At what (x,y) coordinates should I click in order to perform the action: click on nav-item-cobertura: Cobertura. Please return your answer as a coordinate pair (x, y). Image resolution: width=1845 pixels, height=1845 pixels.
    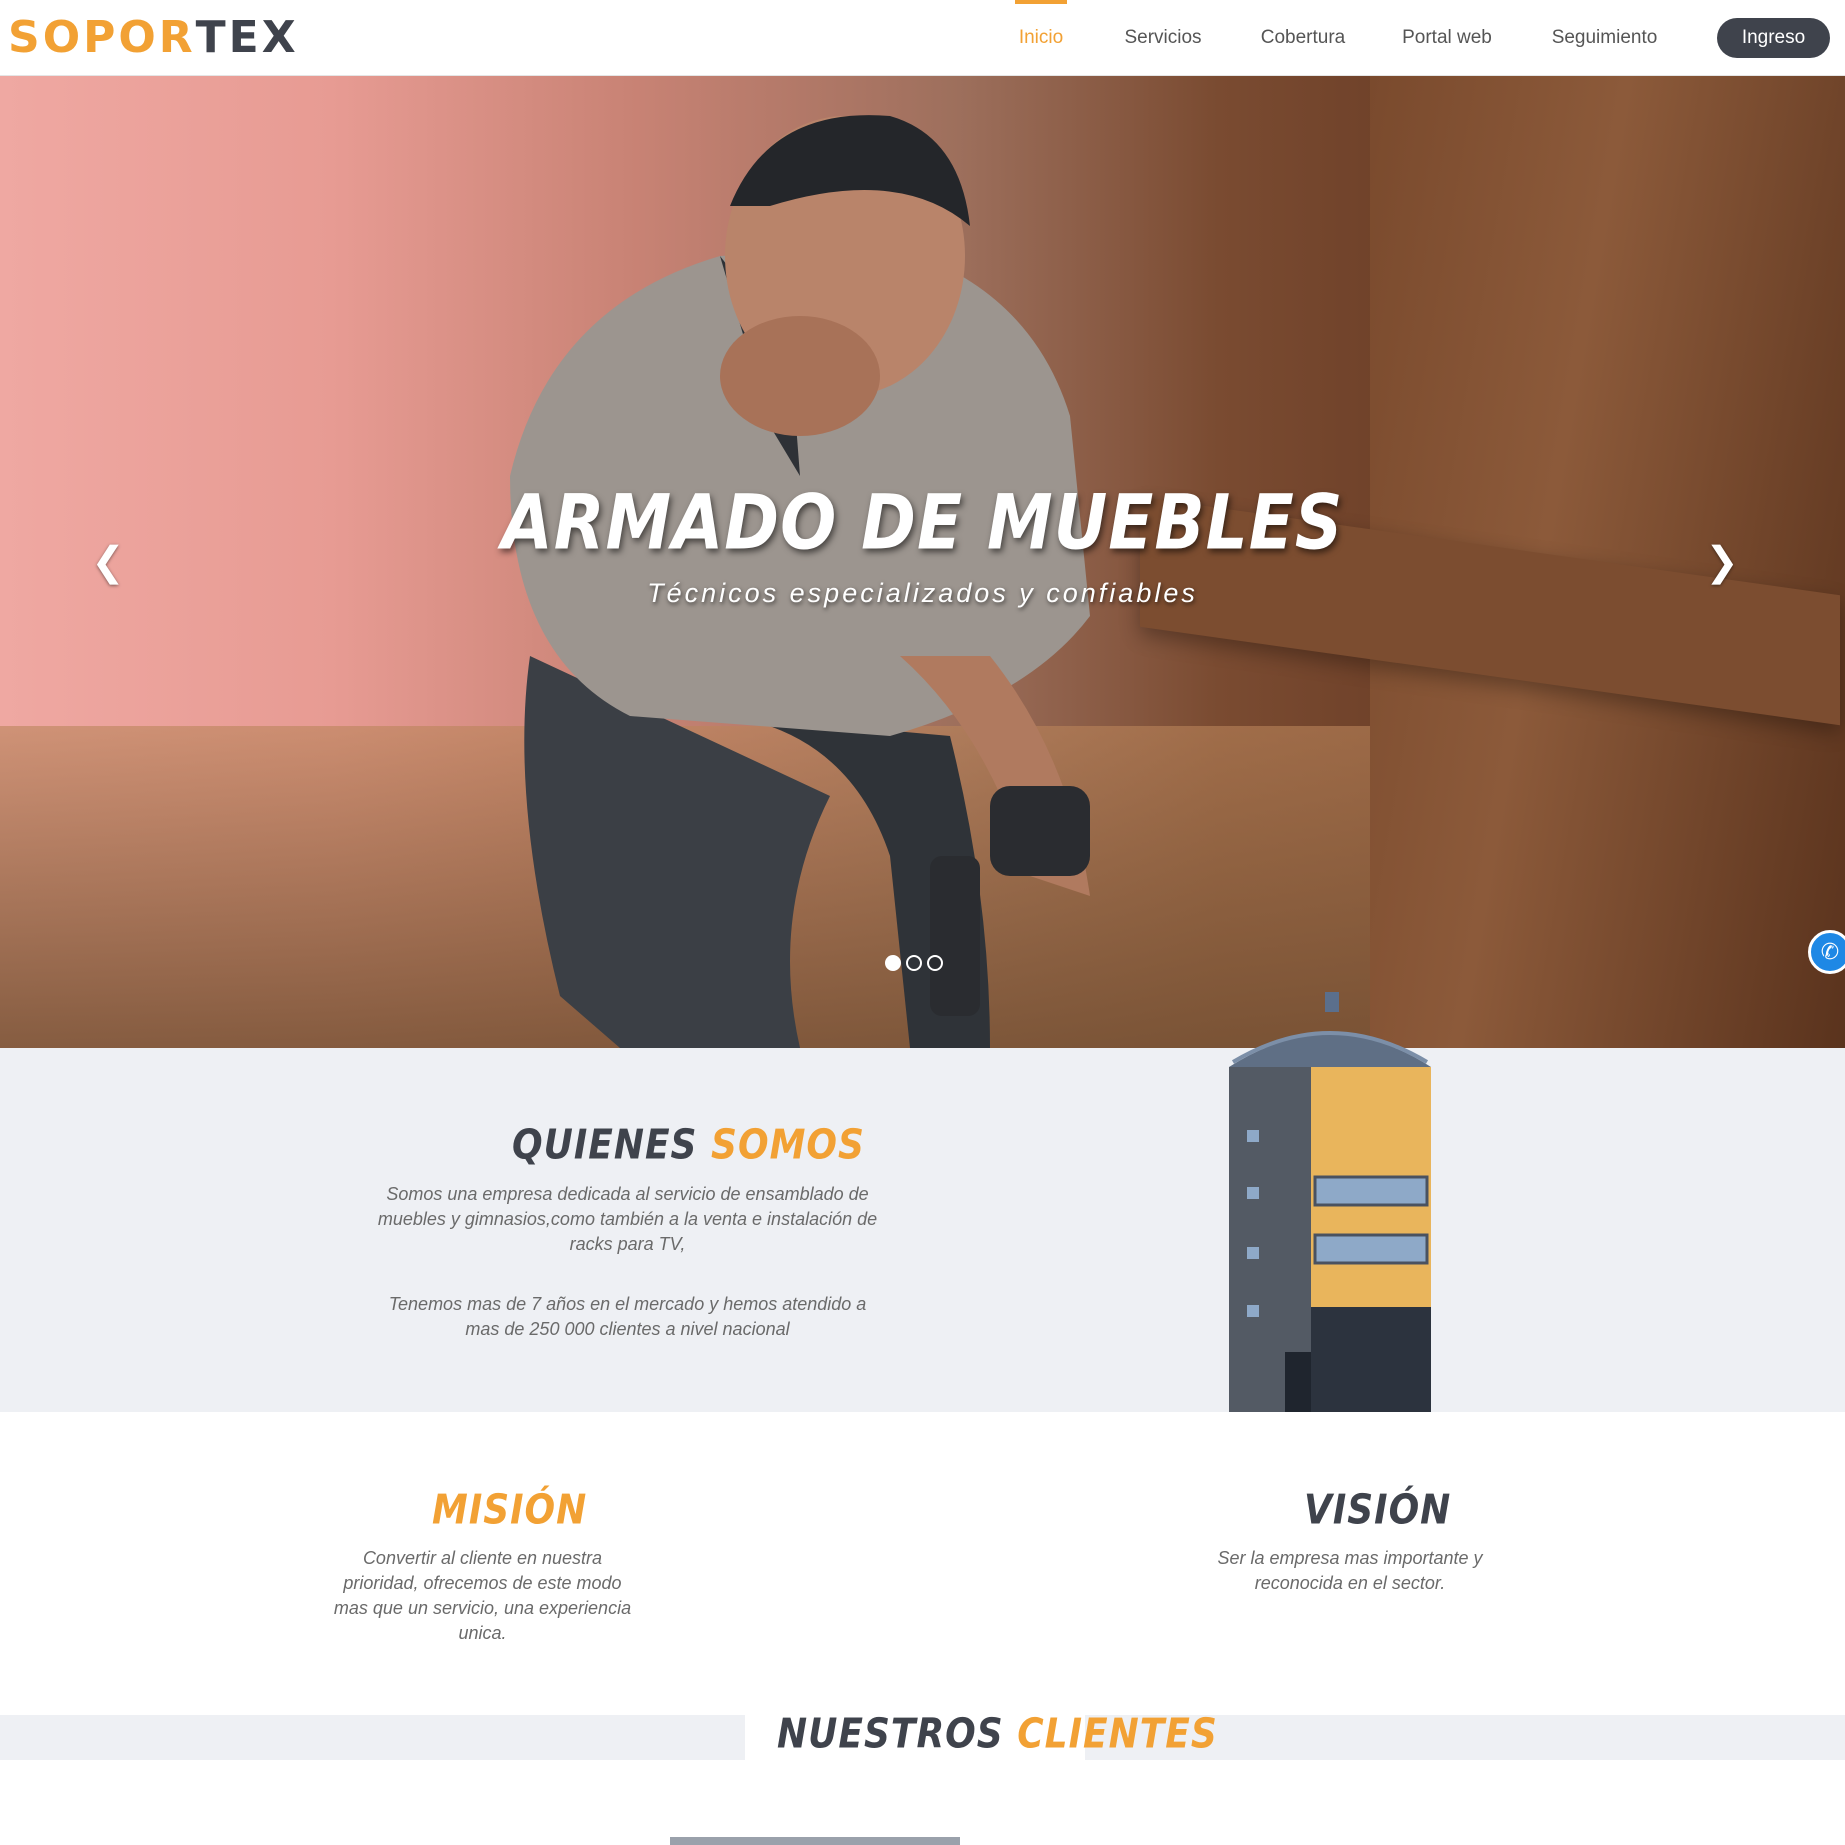
    Looking at the image, I should click on (1303, 38).